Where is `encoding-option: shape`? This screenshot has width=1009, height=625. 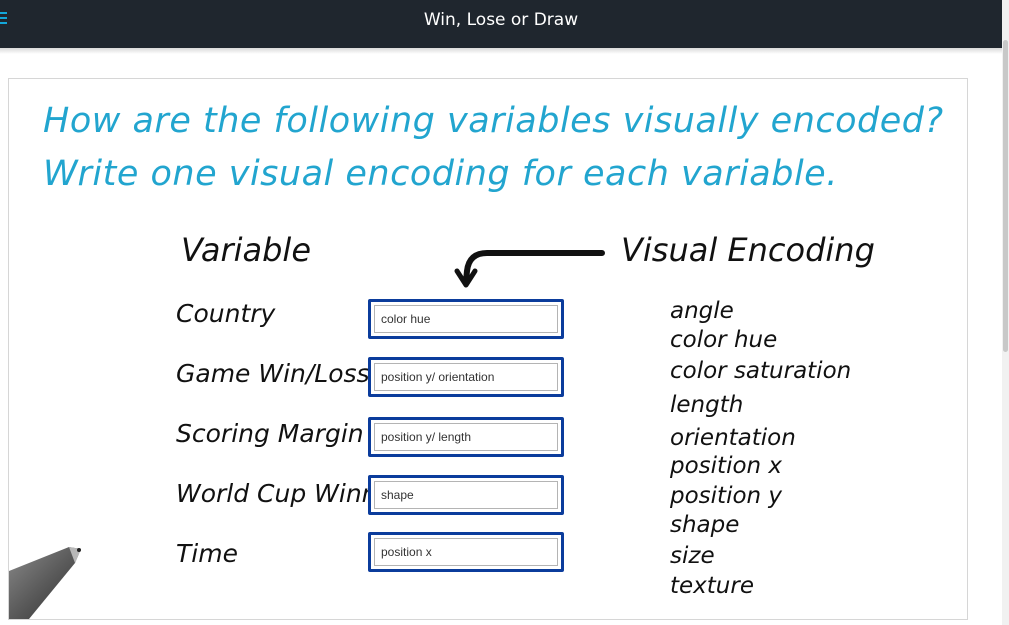 encoding-option: shape is located at coordinates (705, 525).